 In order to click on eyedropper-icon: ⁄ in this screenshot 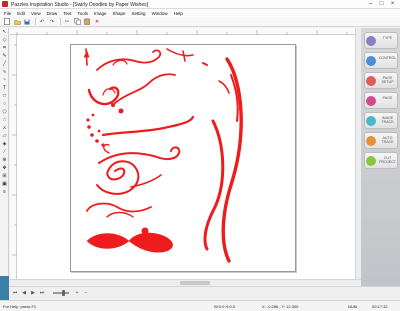, I will do `click(4, 152)`.